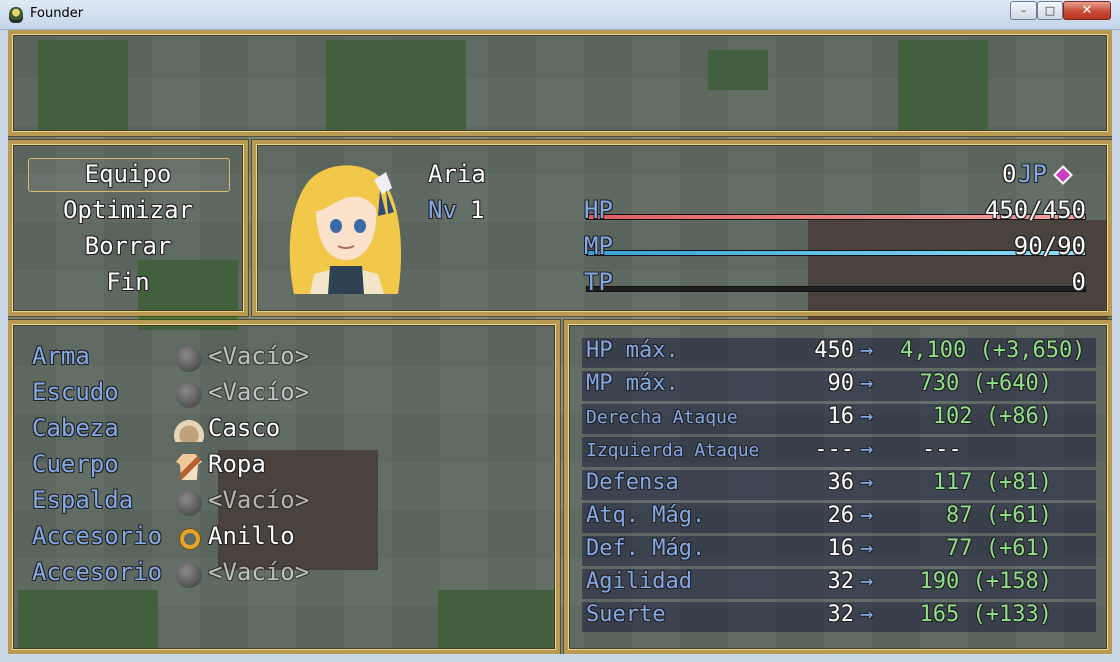 The height and width of the screenshot is (662, 1120). I want to click on stat-name: Def. Mág., so click(646, 548).